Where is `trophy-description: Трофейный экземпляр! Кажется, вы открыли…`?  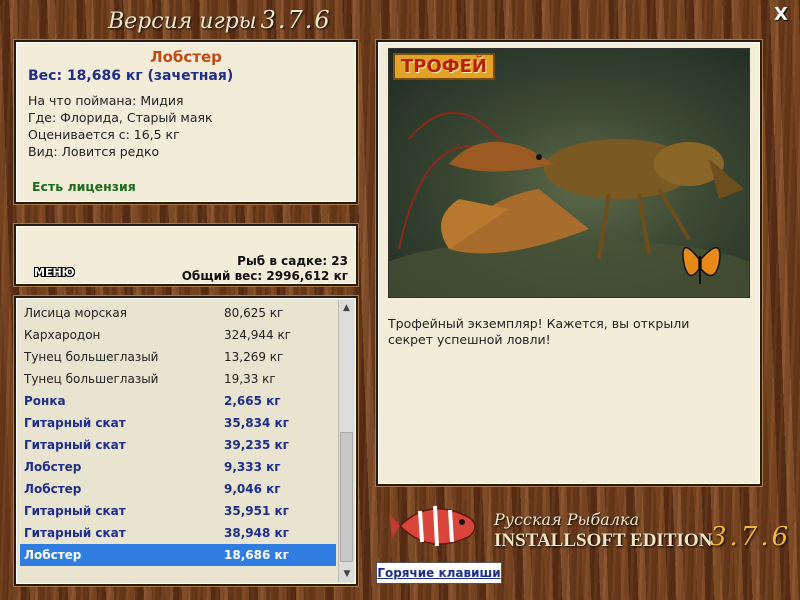
trophy-description: Трофейный экземпляр! Кажется, вы открыли… is located at coordinates (539, 331).